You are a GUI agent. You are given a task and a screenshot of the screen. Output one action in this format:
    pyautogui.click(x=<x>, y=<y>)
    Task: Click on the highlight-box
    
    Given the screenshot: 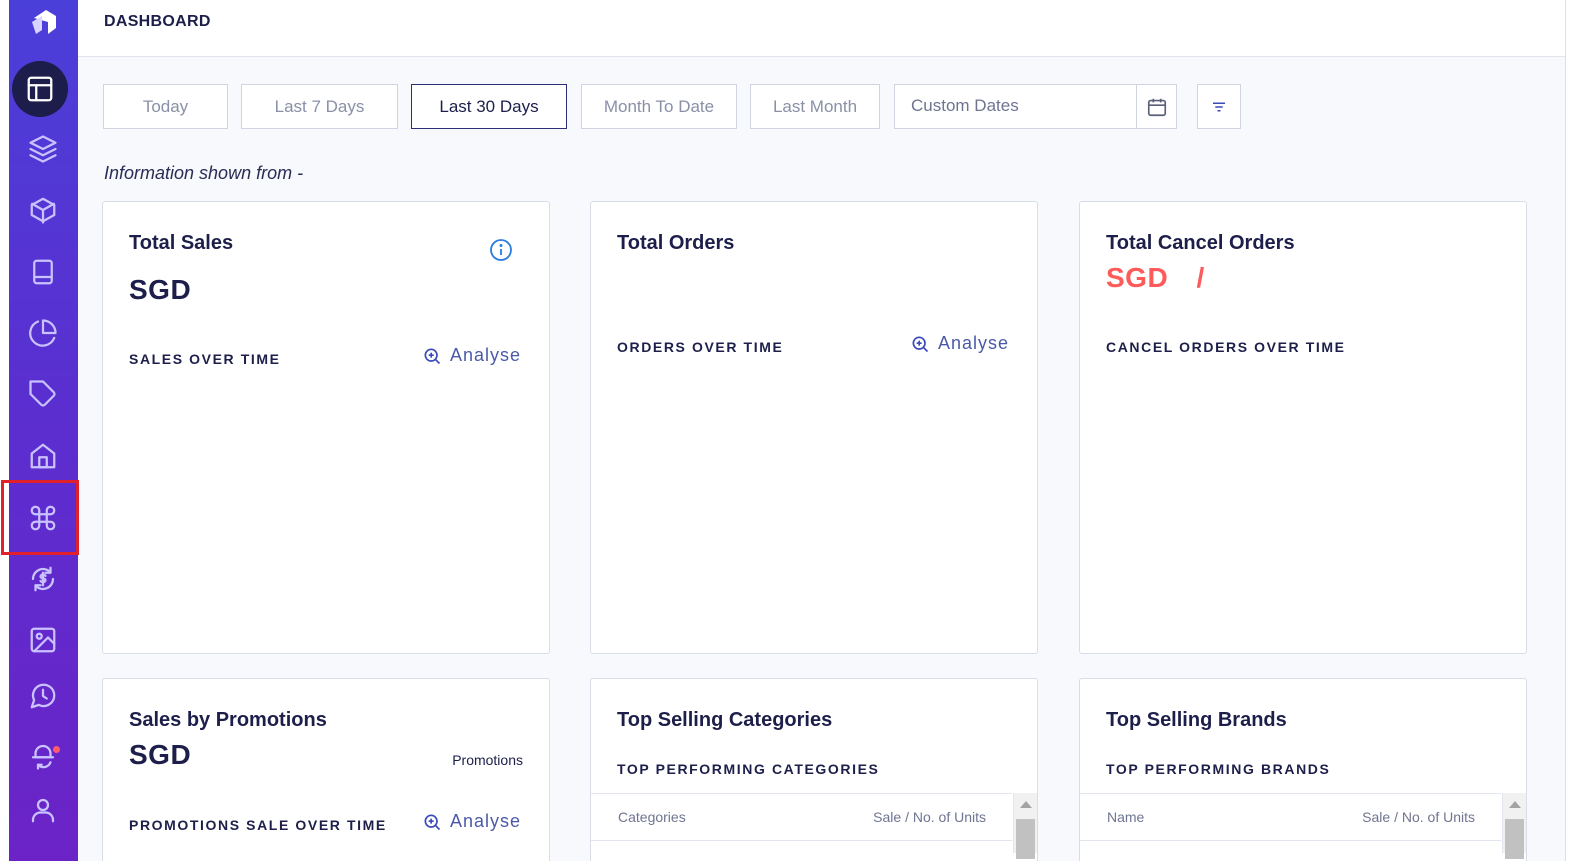 What is the action you would take?
    pyautogui.click(x=40, y=517)
    